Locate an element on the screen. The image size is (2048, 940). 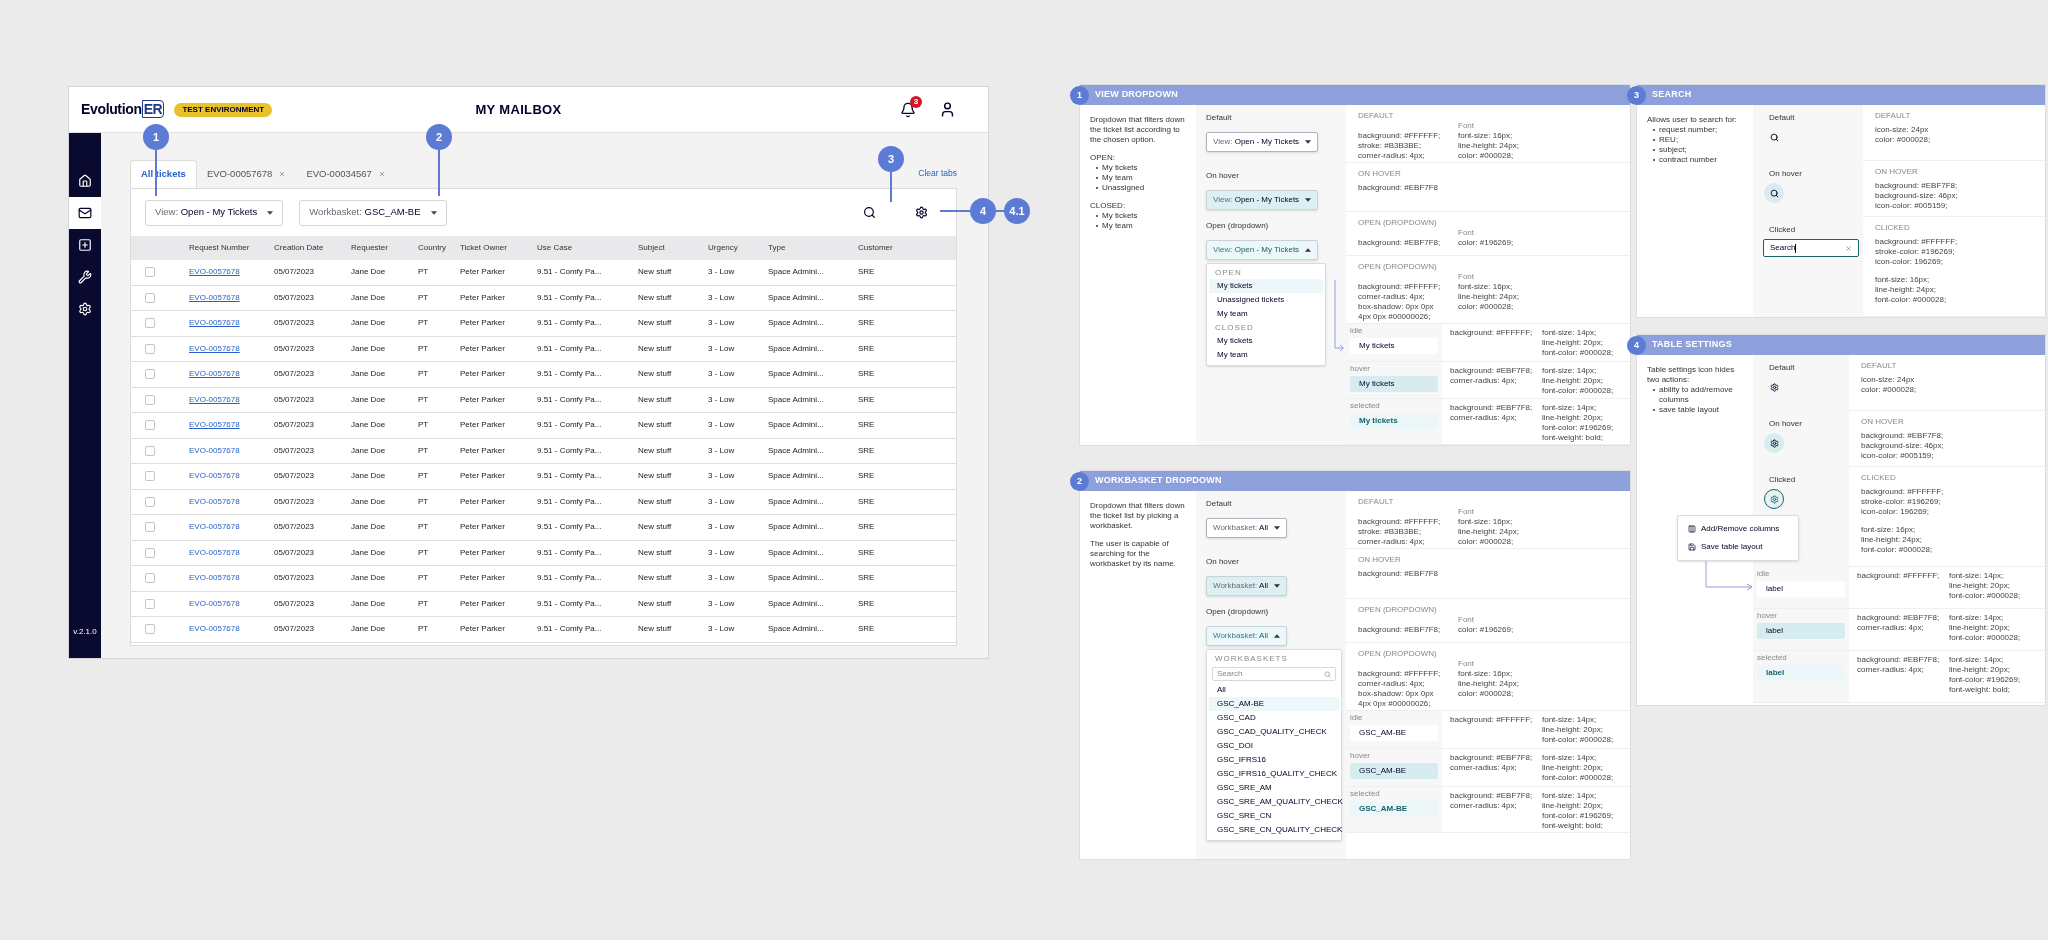
menu-item: GSC_SRE_AM is located at coordinates (1274, 788).